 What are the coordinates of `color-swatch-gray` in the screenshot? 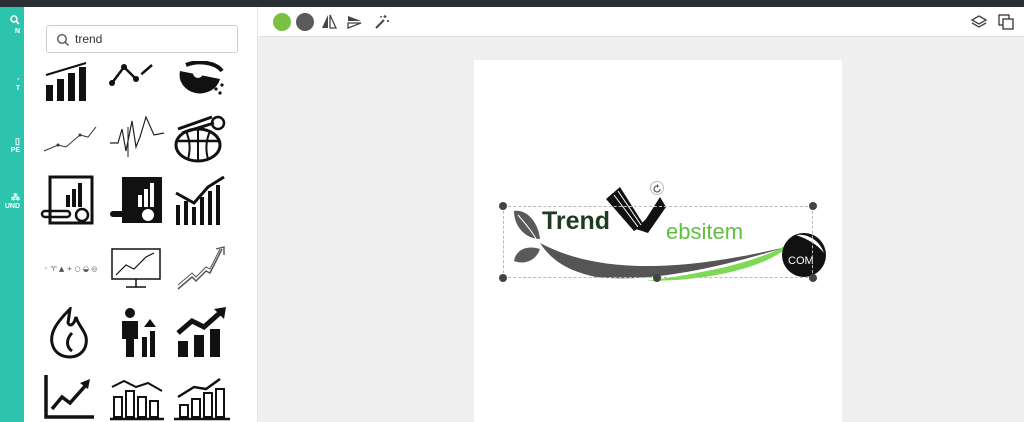 It's located at (305, 22).